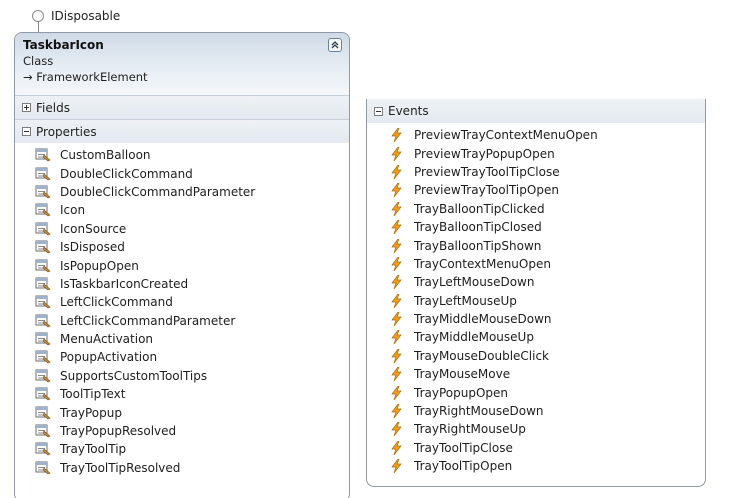 Image resolution: width=729 pixels, height=498 pixels. What do you see at coordinates (482, 355) in the screenshot?
I see `member-label: TrayMouseDoubleClick` at bounding box center [482, 355].